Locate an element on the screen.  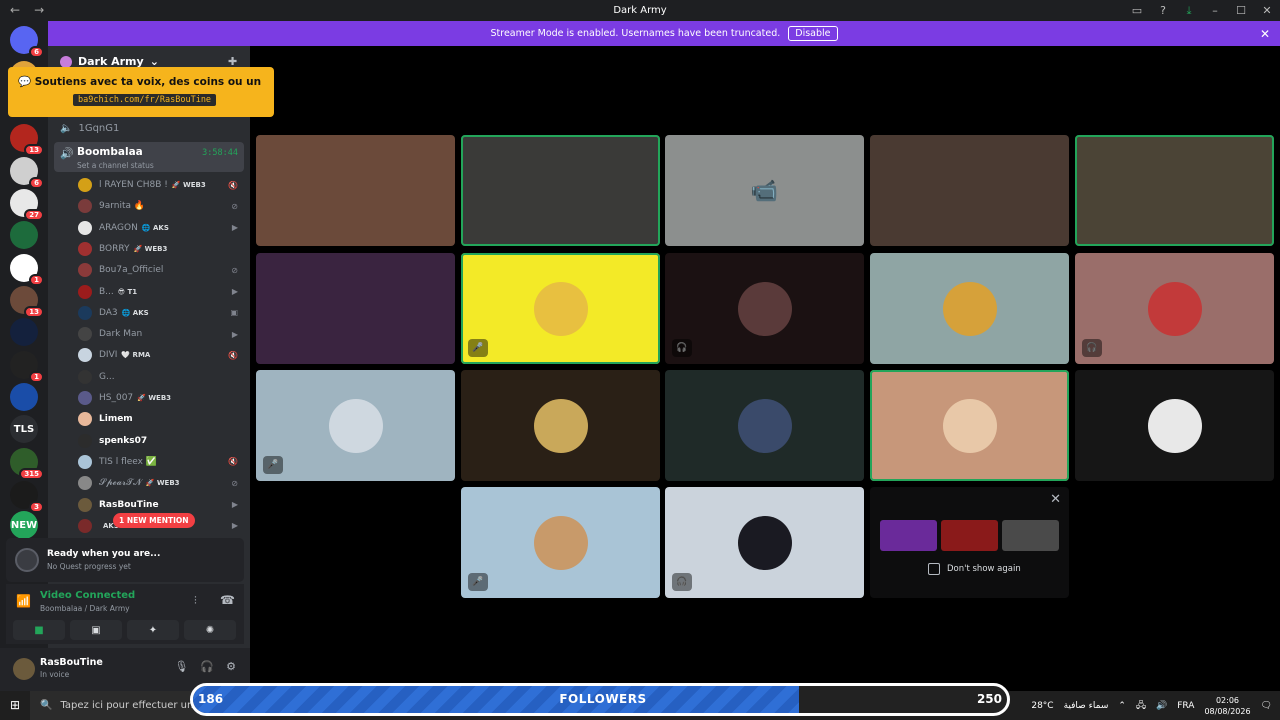
language: FRA is located at coordinates (1185, 706).